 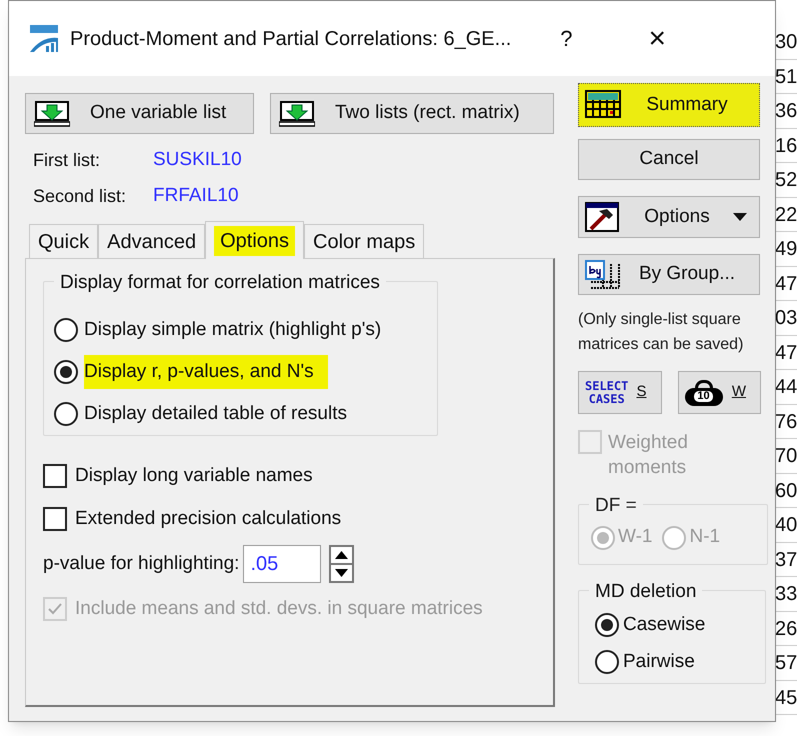 What do you see at coordinates (603, 275) in the screenshot?
I see `grid-icon` at bounding box center [603, 275].